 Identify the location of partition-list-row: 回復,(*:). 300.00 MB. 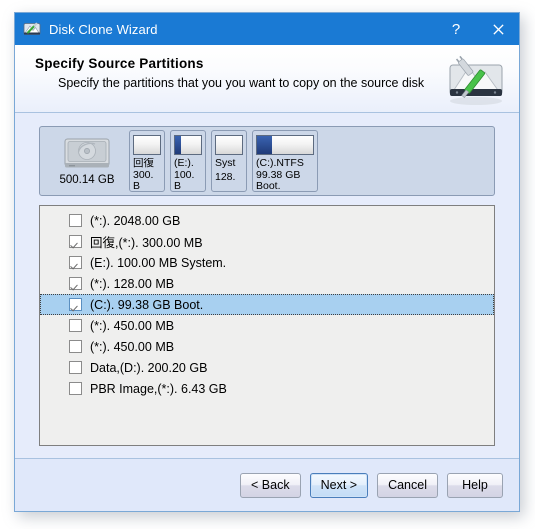
(267, 241).